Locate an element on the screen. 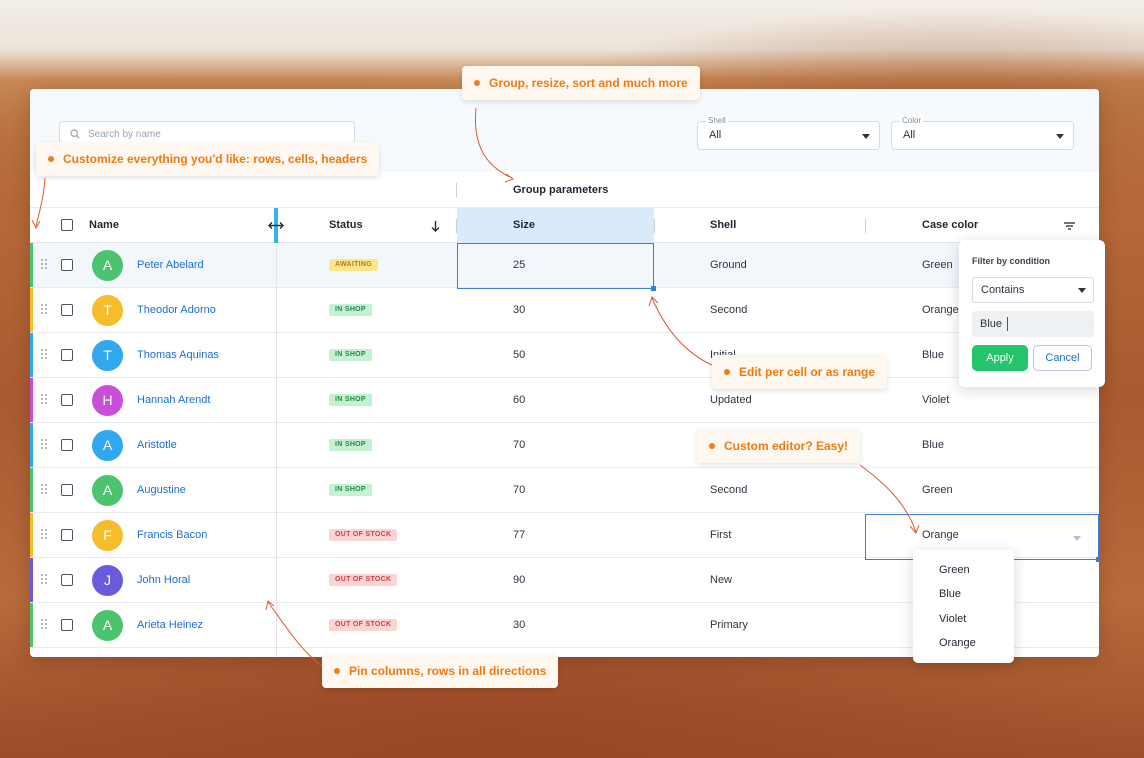  shell-cell: Primary is located at coordinates (729, 625).